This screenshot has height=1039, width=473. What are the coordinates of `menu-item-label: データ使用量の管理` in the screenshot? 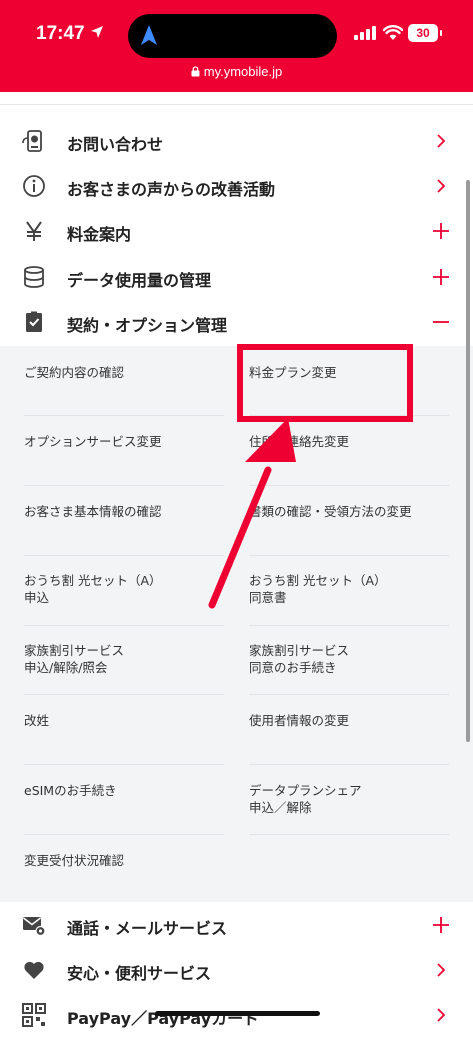 It's located at (139, 280).